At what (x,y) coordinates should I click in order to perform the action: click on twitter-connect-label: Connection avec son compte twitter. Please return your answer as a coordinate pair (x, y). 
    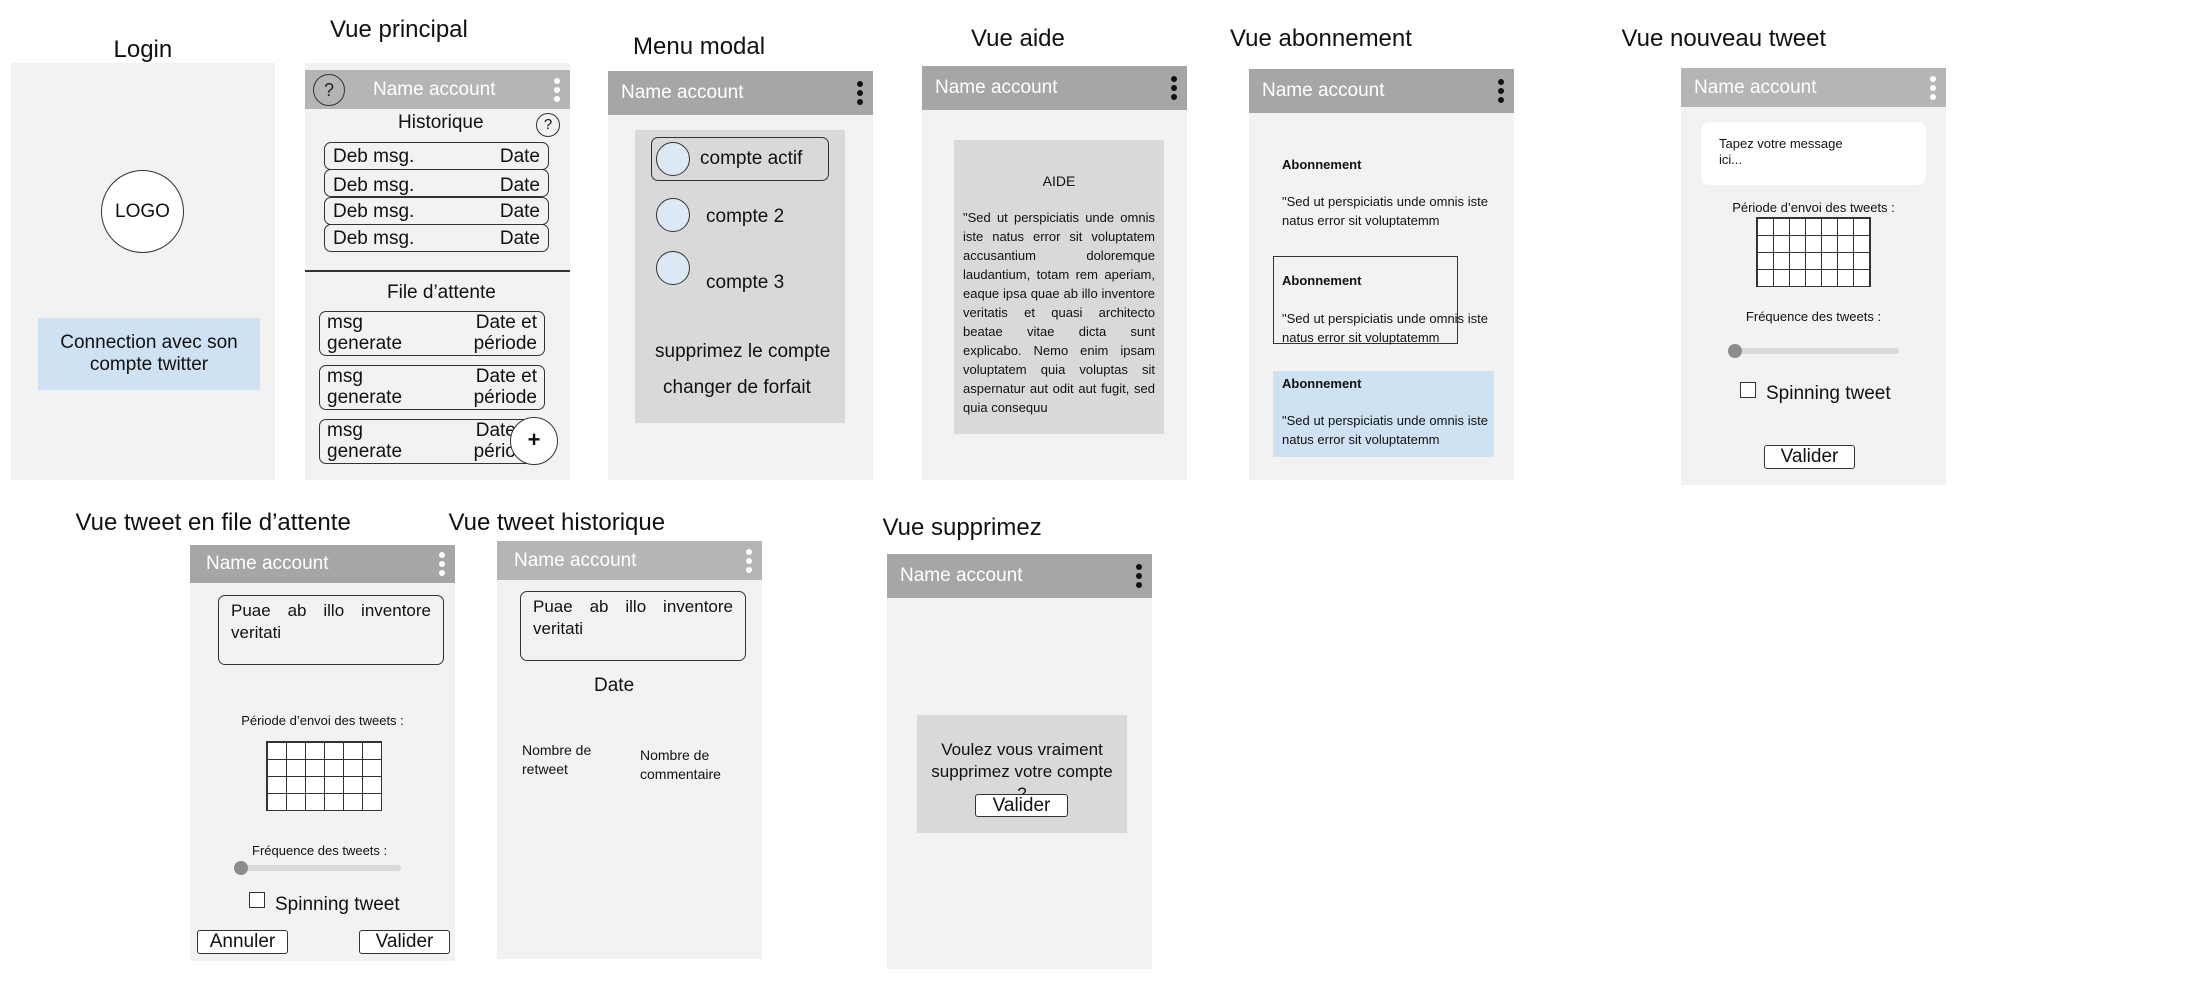
    Looking at the image, I should click on (149, 353).